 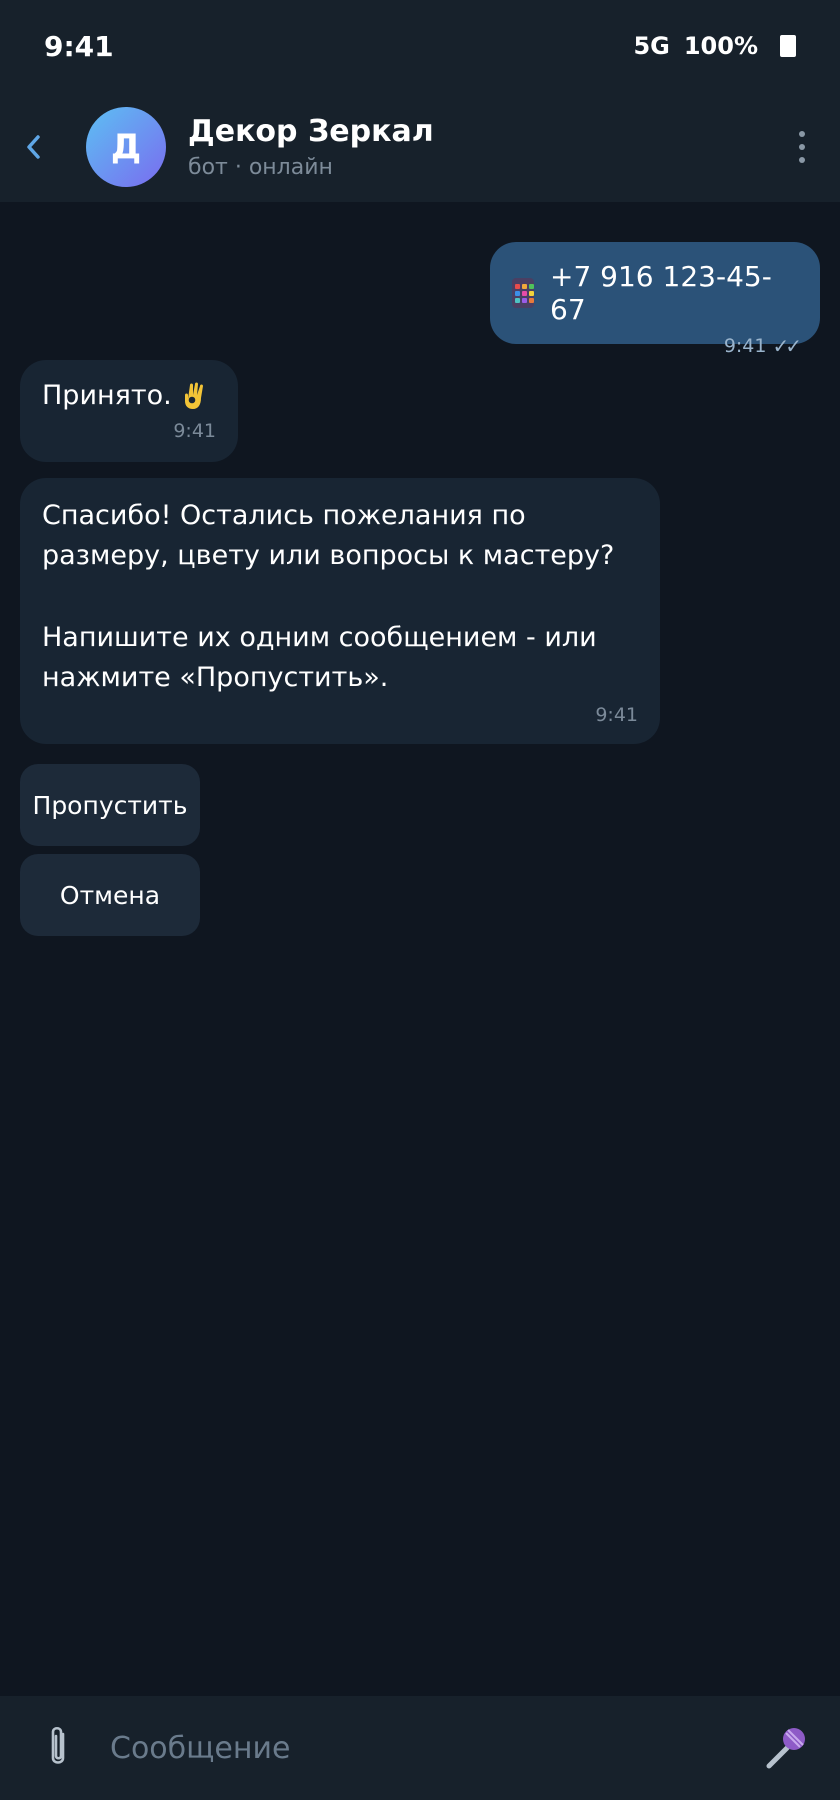 I want to click on outgoing-message: +7 916 123-45-67 9:41 ✓✓, so click(x=655, y=300).